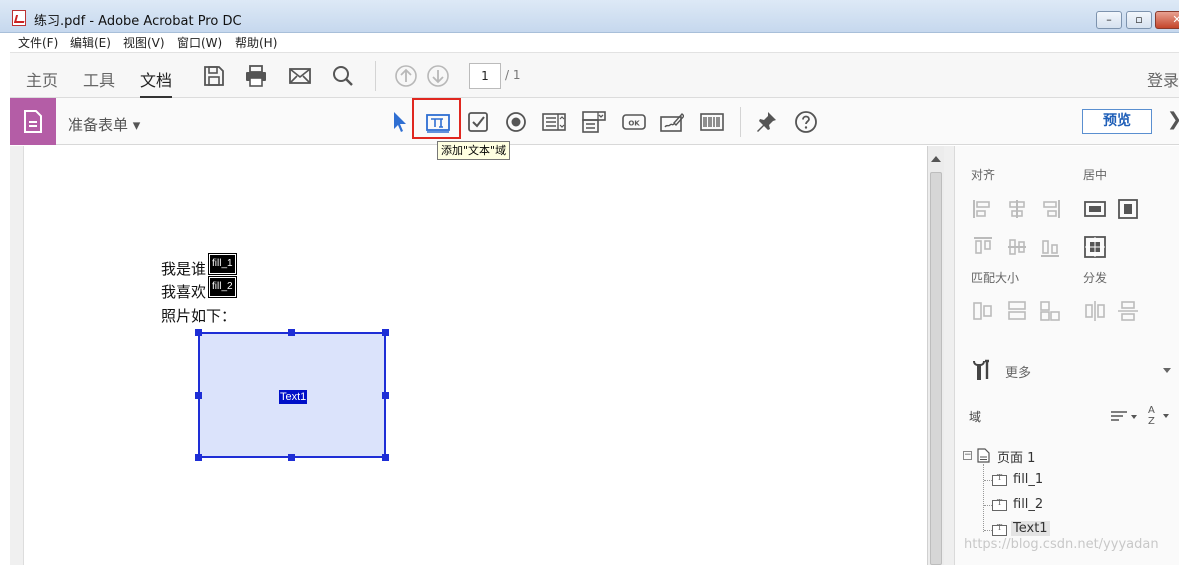 The height and width of the screenshot is (565, 1179). Describe the element at coordinates (1017, 247) in the screenshot. I see `align-vertical-center-icon` at that location.